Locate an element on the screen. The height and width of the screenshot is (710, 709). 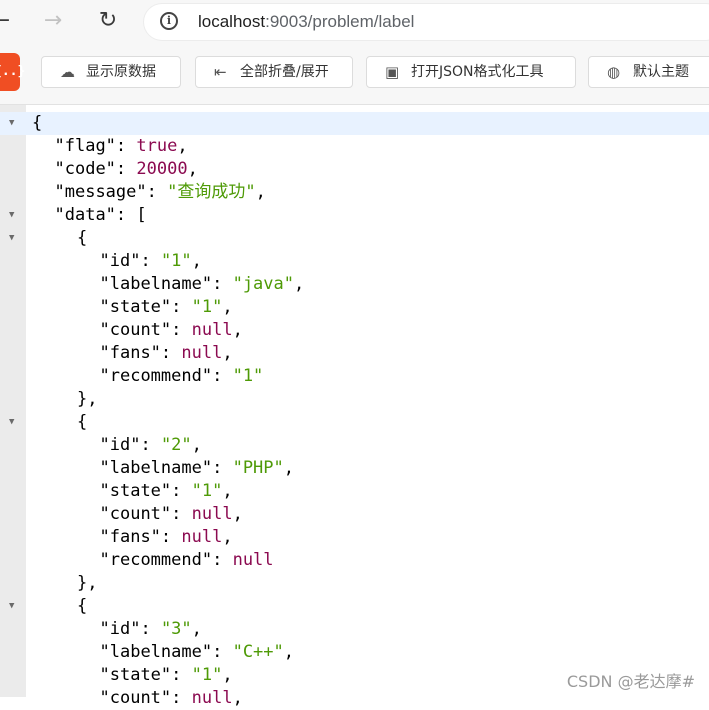
reload-icon: ↻ is located at coordinates (108, 22).